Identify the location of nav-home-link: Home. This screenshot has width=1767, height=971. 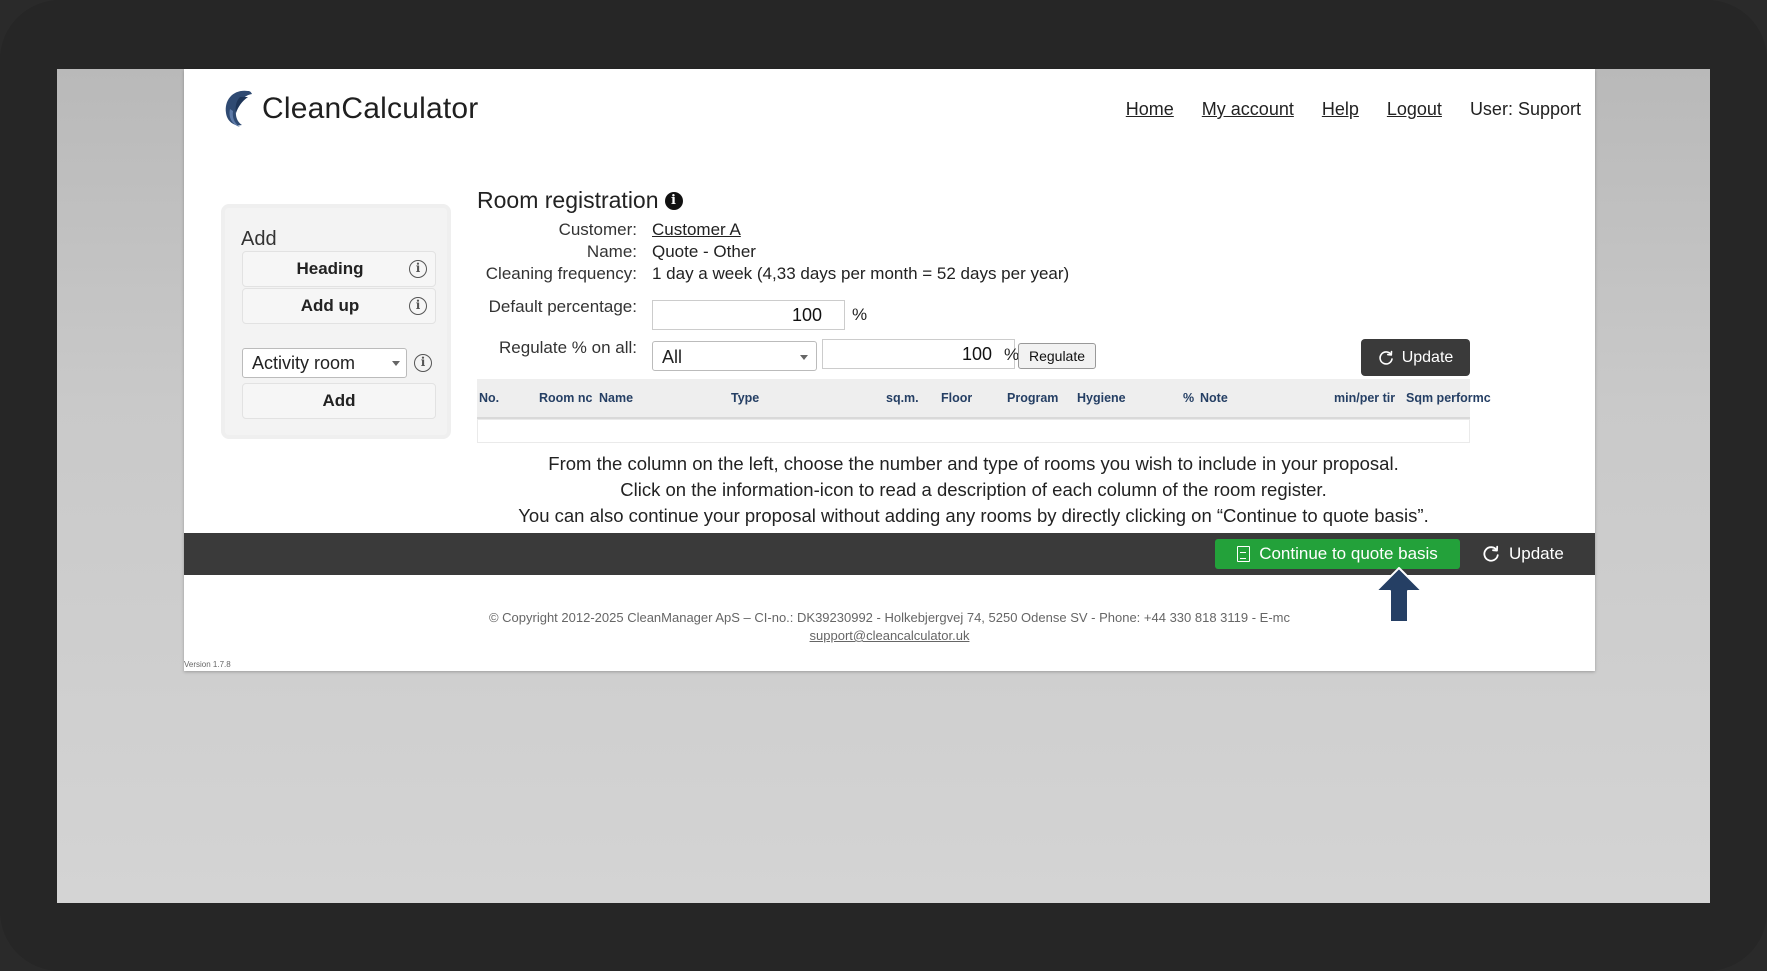
(1150, 109).